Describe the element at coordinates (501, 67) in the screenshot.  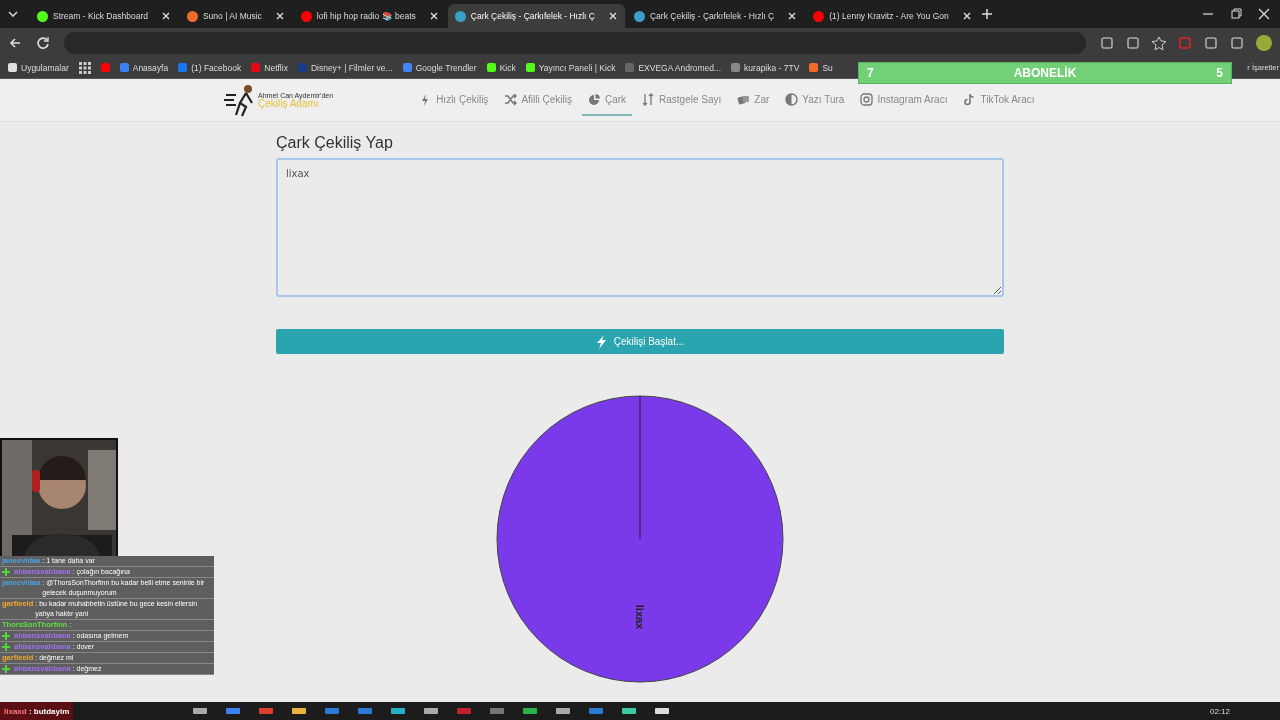
I see `bookmark: Kick` at that location.